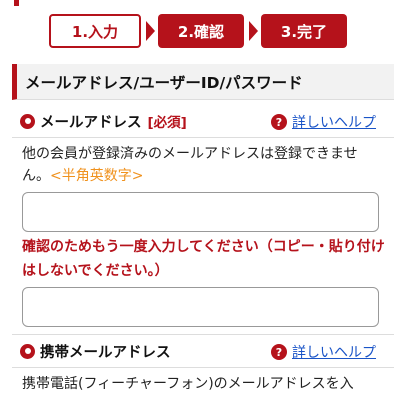  What do you see at coordinates (16, 3) in the screenshot?
I see `top-accent-bar` at bounding box center [16, 3].